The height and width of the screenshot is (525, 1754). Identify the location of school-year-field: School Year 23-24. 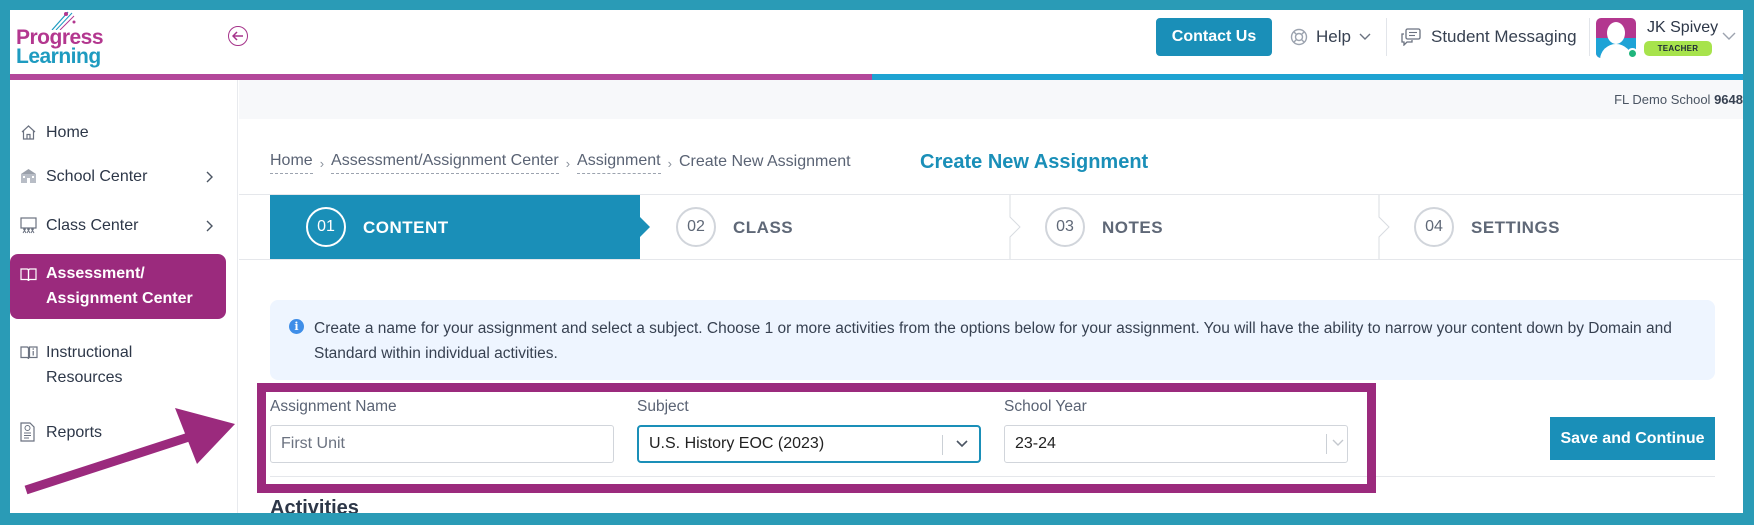
(1176, 430).